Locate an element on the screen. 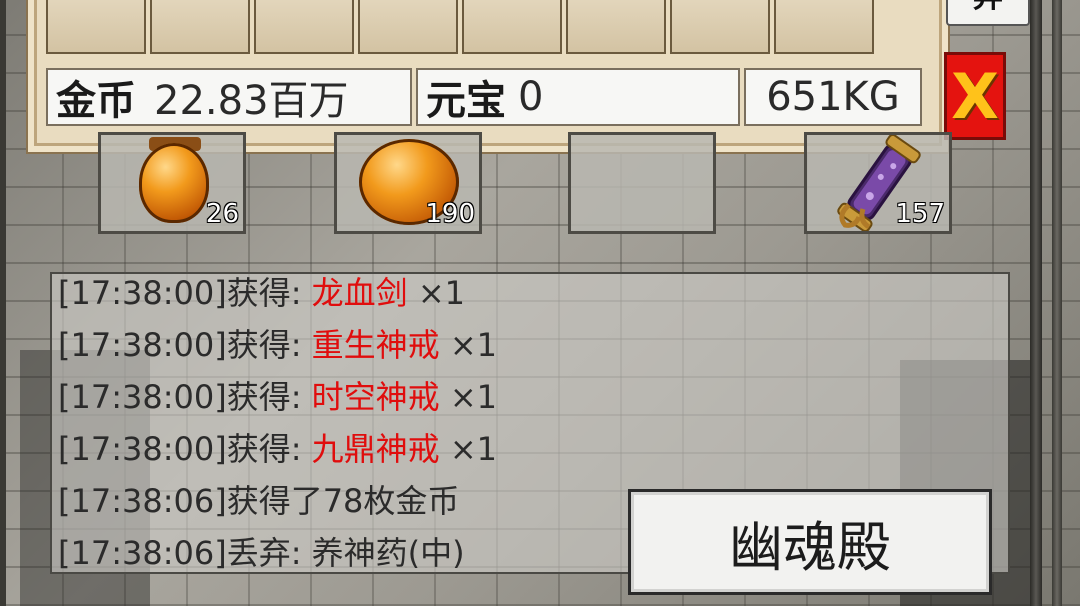  chat-line: [17:38:00]获得: 九鼎神戒 ×1 is located at coordinates (277, 447).